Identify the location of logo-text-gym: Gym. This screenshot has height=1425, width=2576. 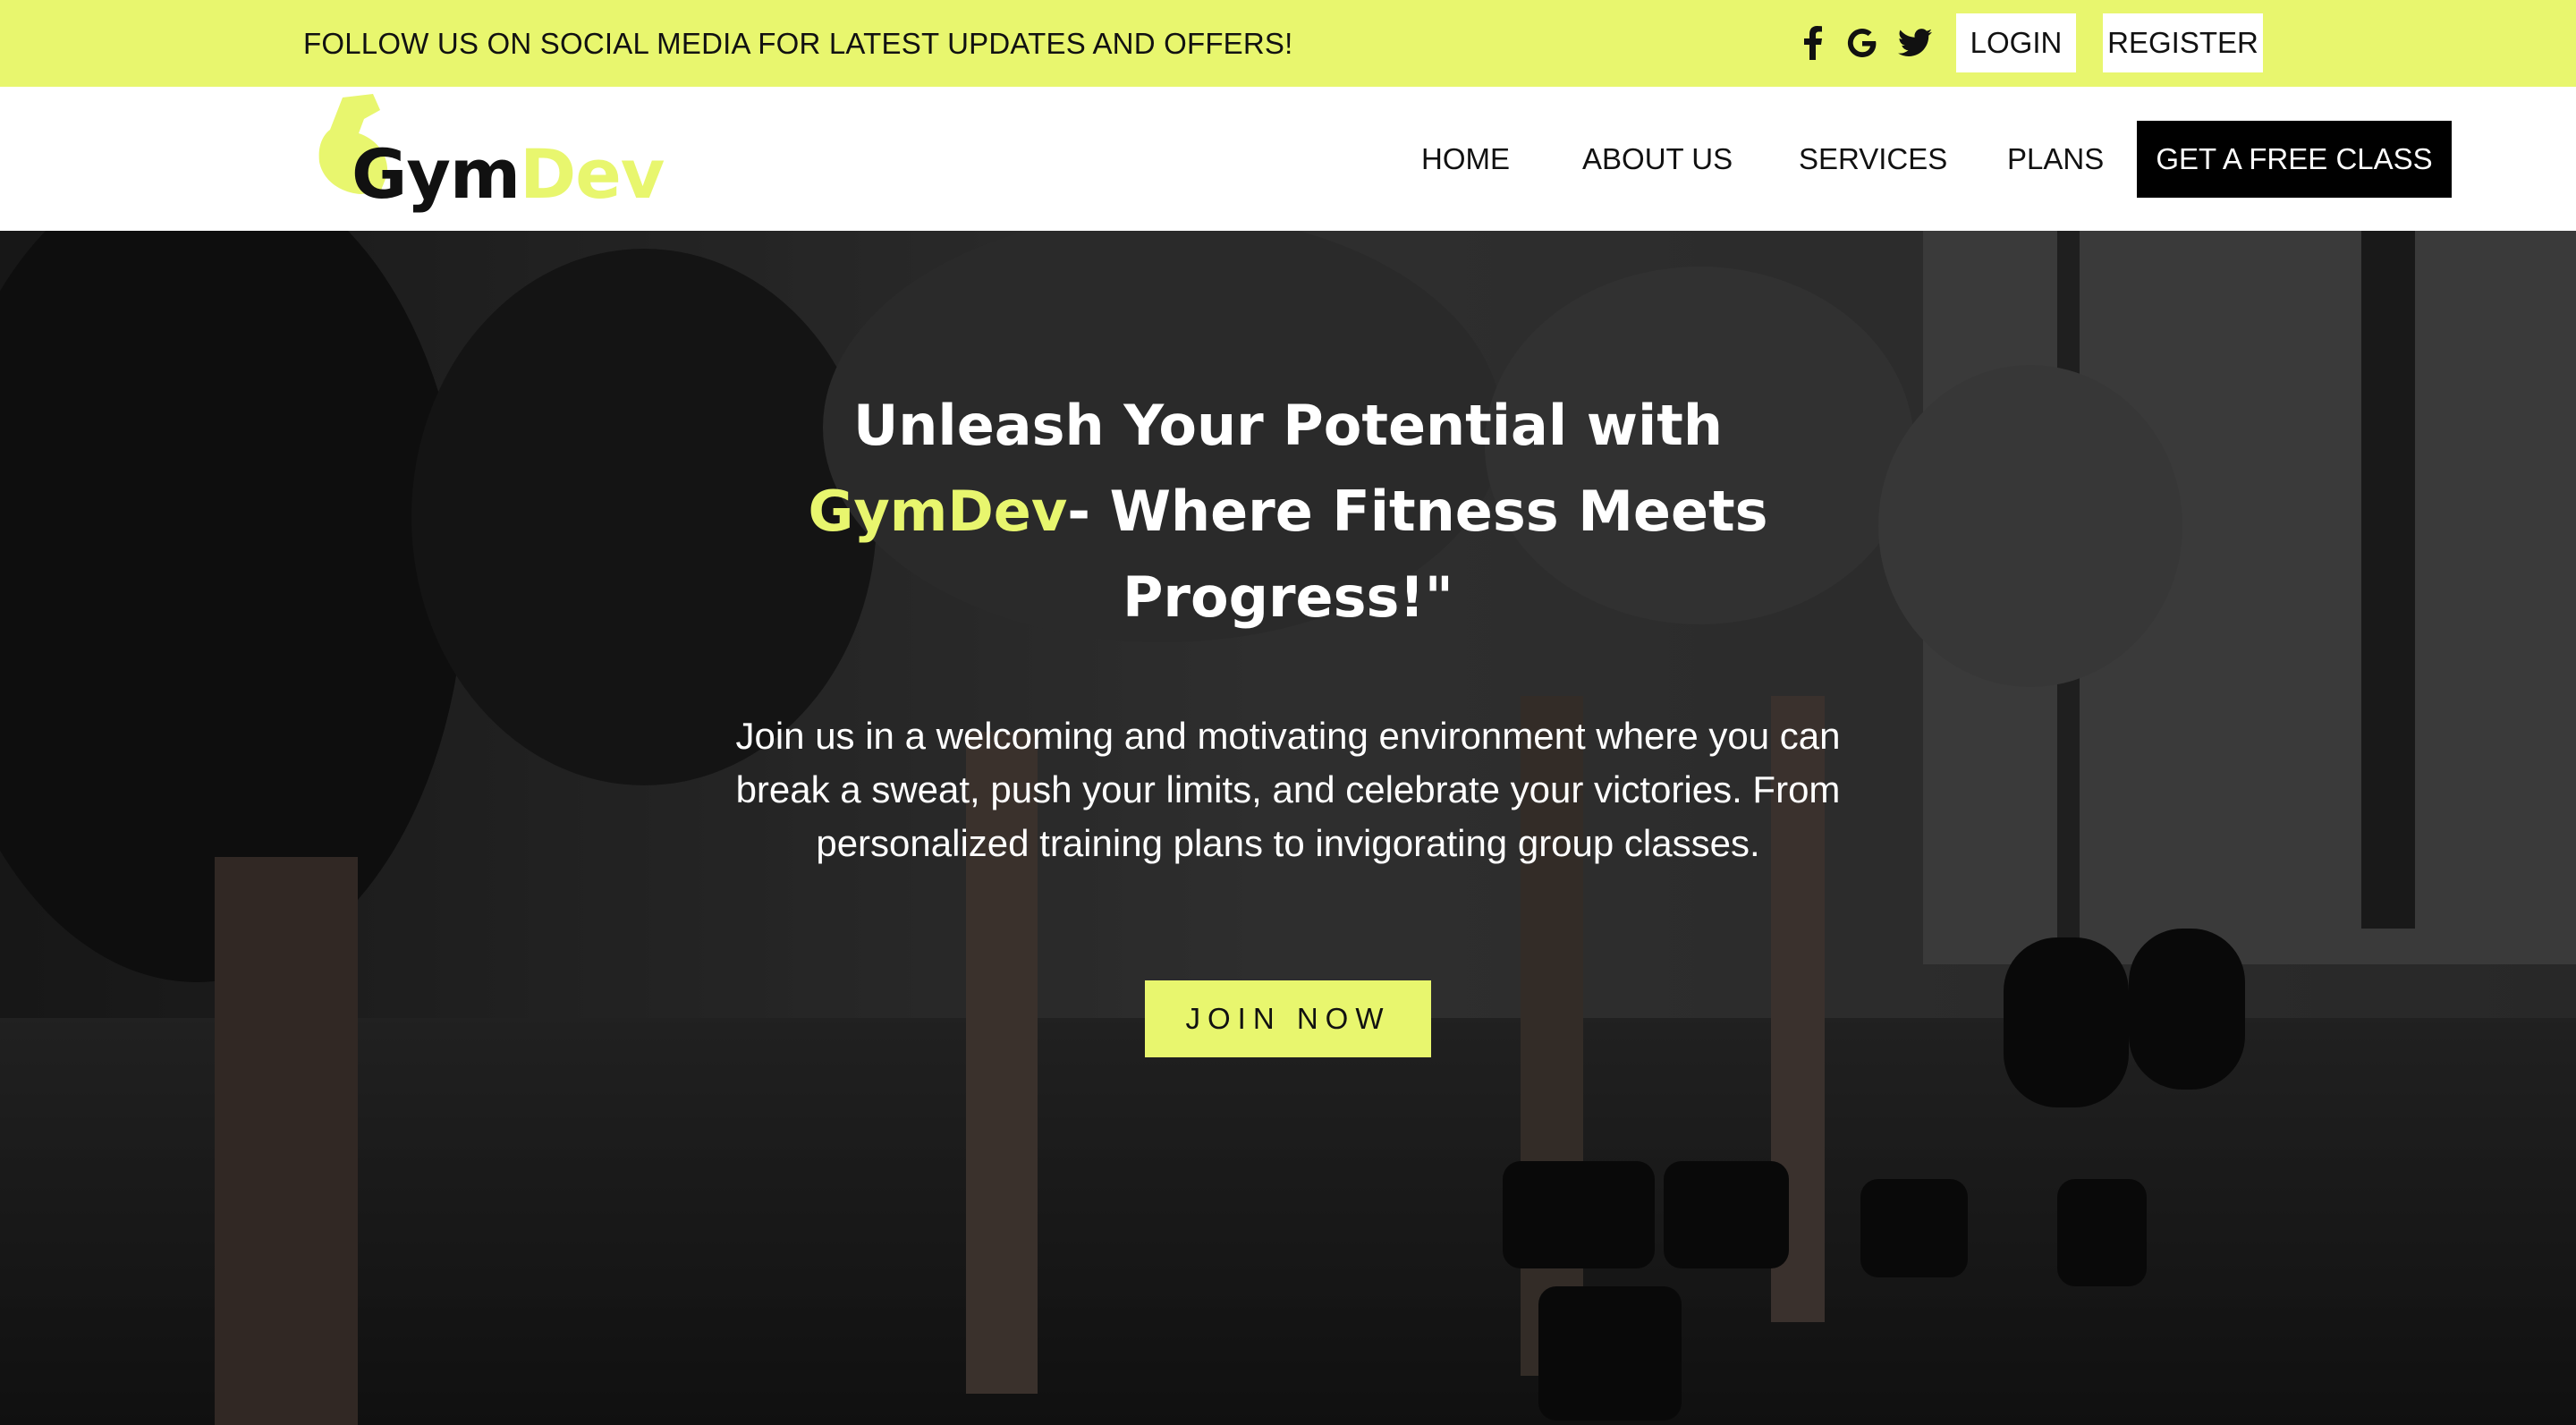
(436, 174).